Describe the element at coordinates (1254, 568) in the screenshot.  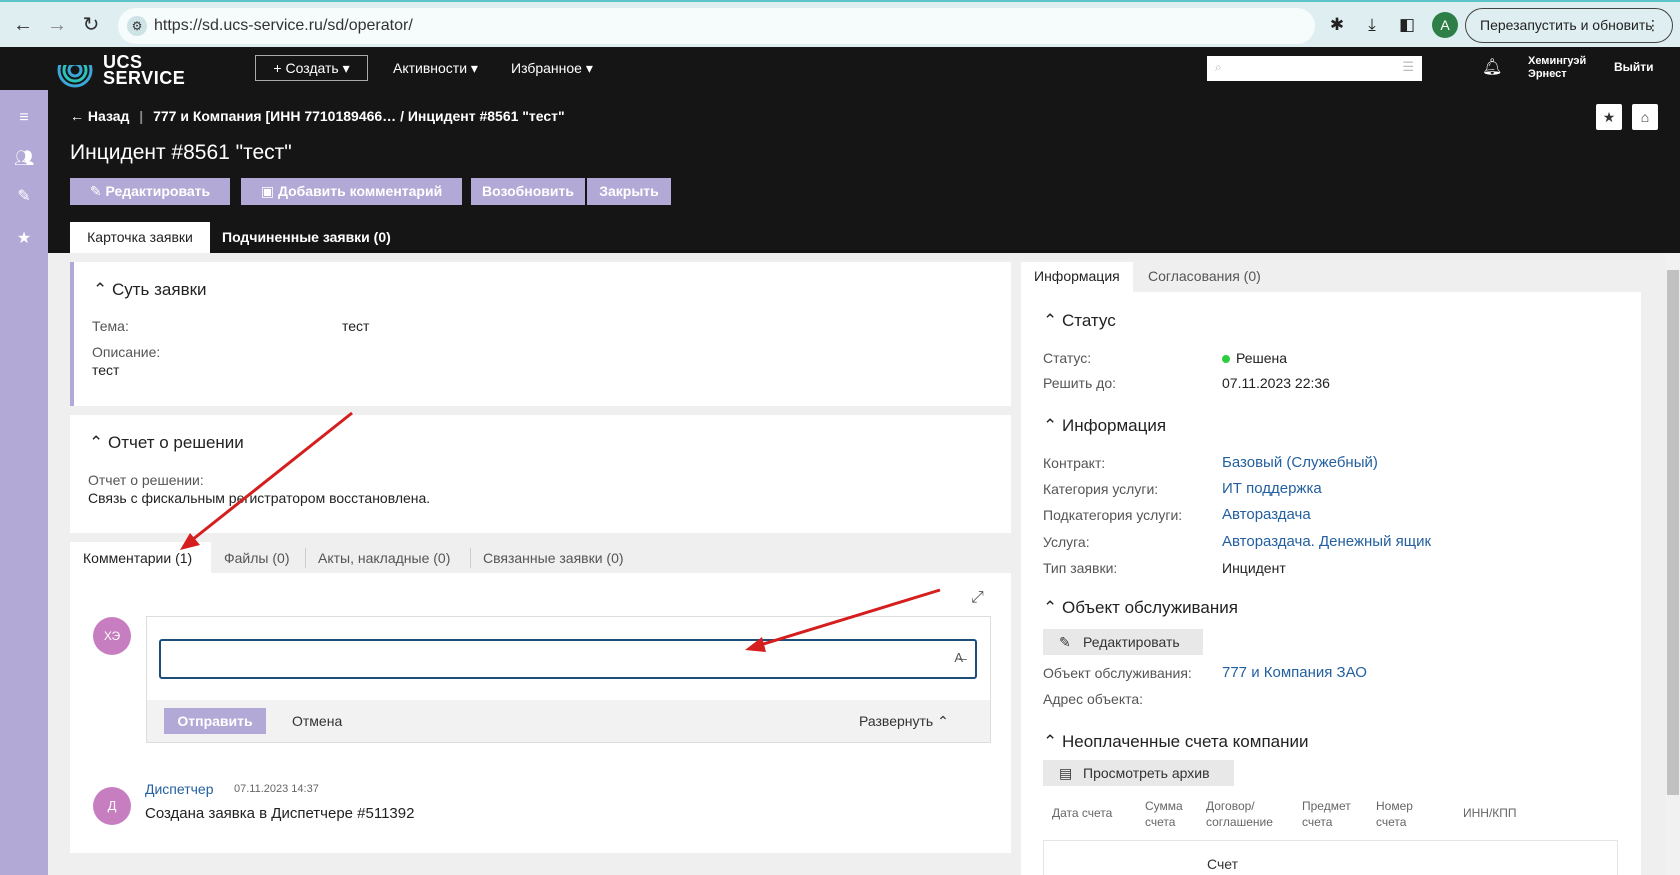
I see `type-value: Инцидент` at that location.